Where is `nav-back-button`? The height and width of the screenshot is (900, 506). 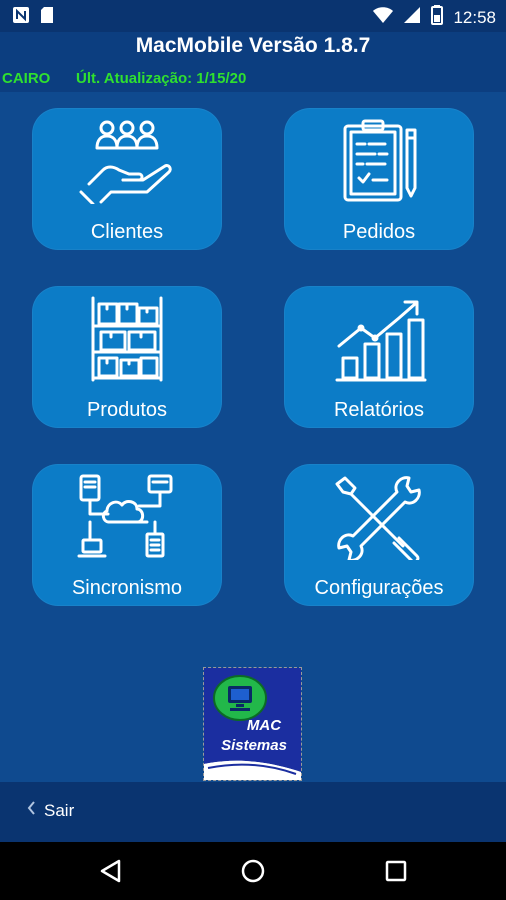 nav-back-button is located at coordinates (111, 871).